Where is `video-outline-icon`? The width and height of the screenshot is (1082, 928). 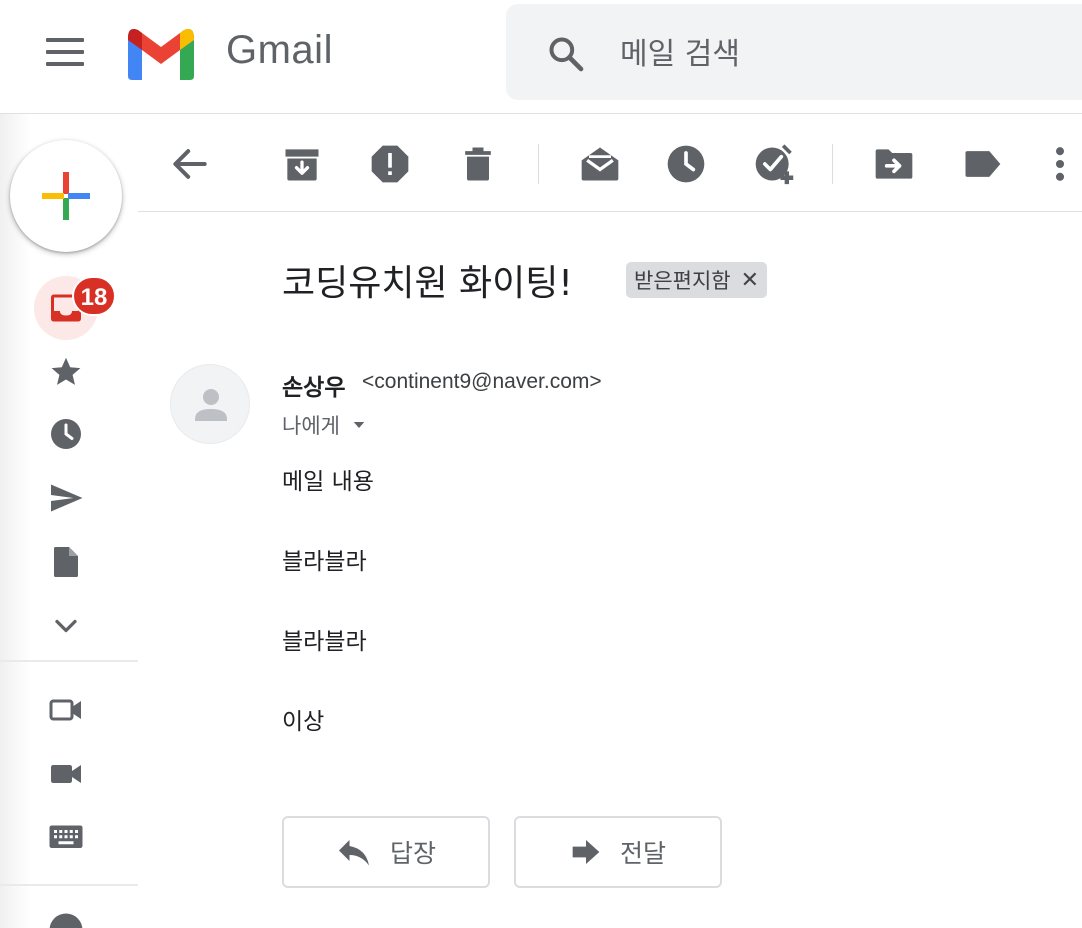
video-outline-icon is located at coordinates (65, 710).